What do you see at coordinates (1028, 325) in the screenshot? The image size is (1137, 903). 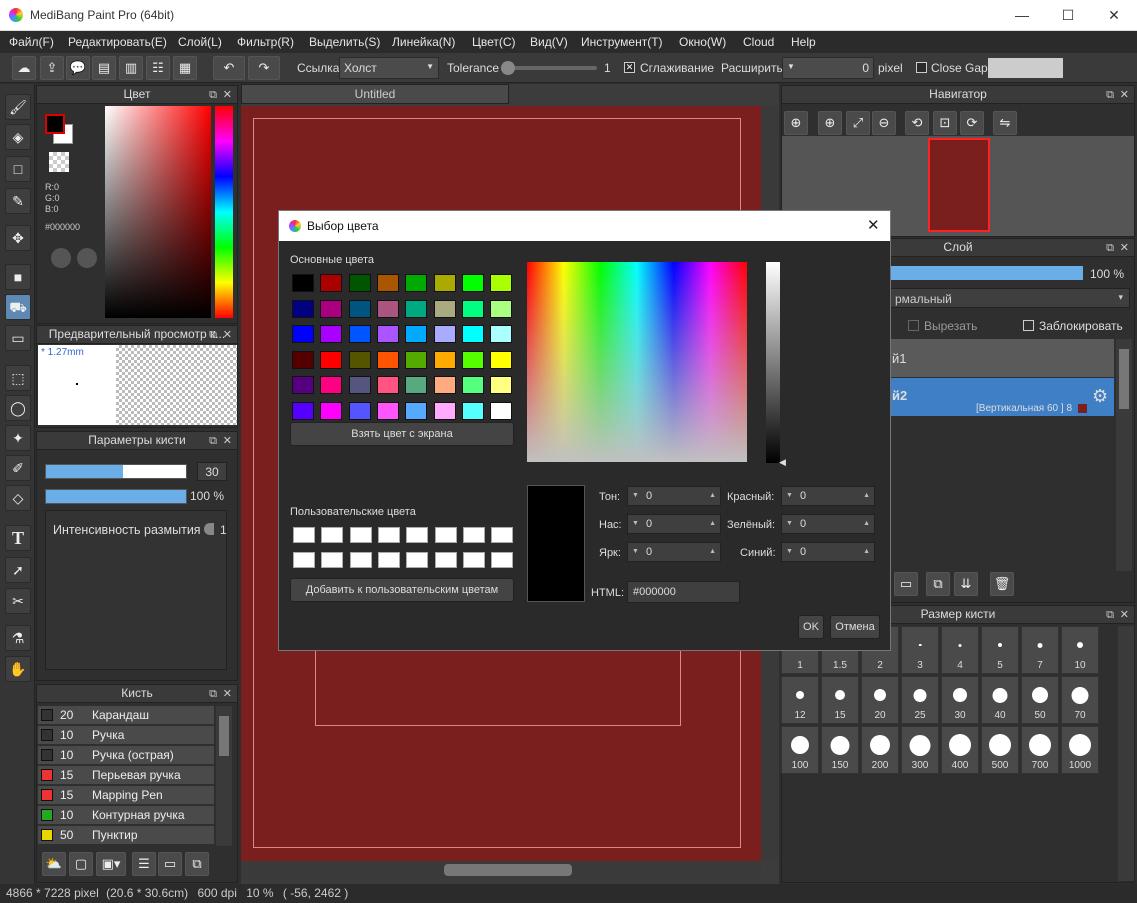 I see `lock-checkbox` at bounding box center [1028, 325].